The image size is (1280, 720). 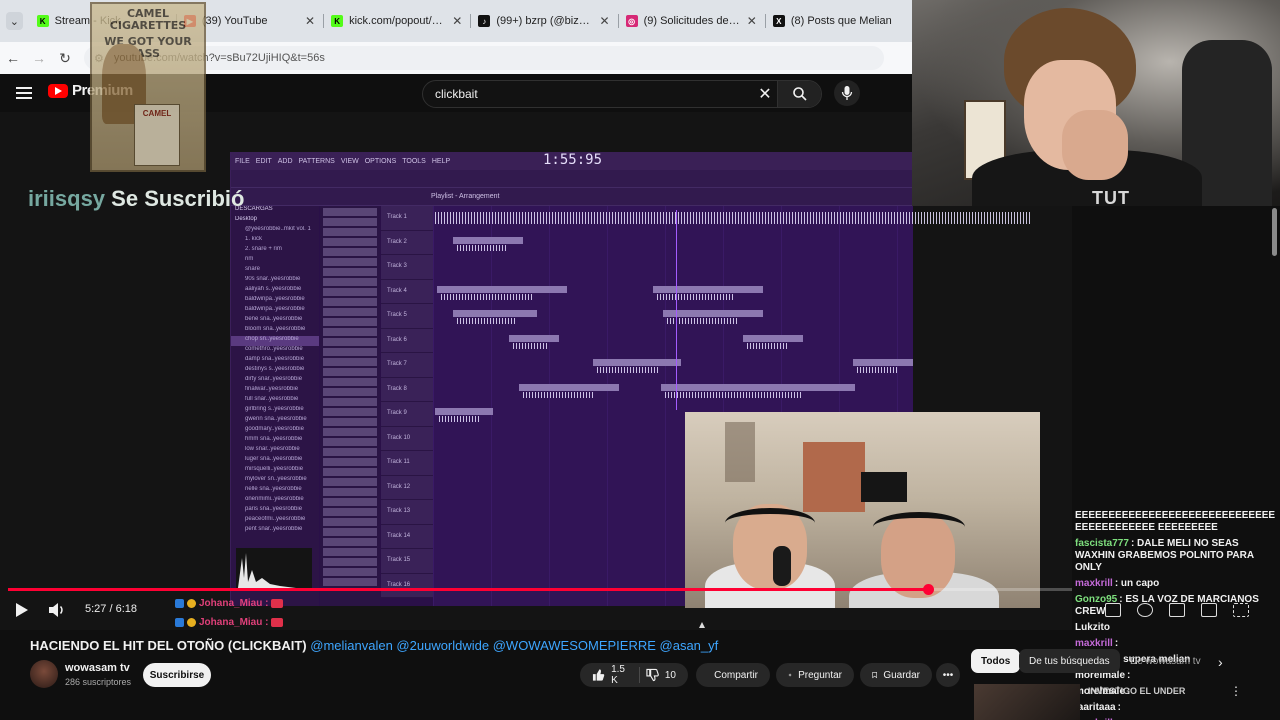 I want to click on kebab-menu-icon: ⋮, so click(x=1236, y=691).